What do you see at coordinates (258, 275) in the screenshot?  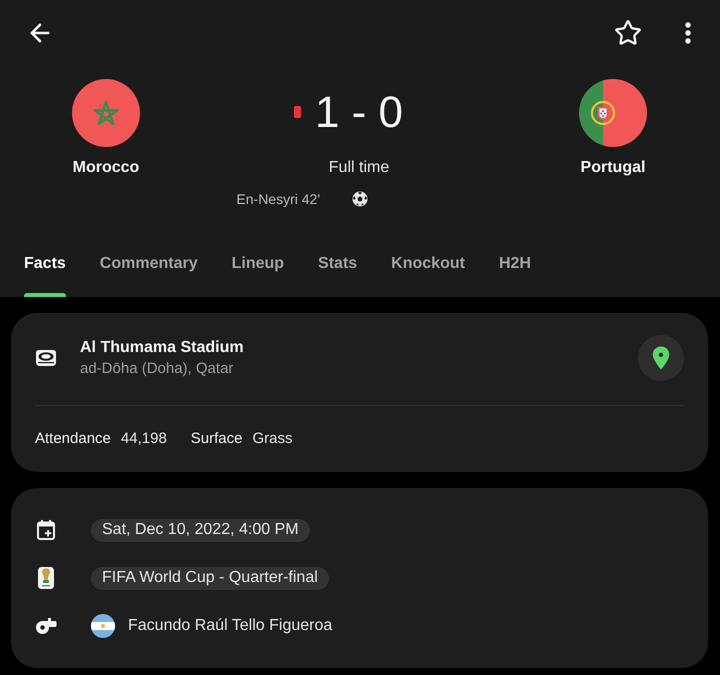 I see `tab: Lineup` at bounding box center [258, 275].